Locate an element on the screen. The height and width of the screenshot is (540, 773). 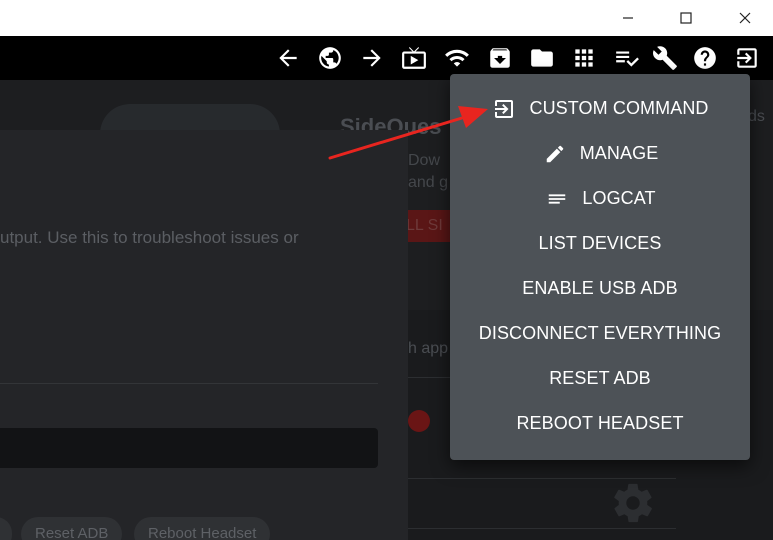
arrow-right-icon is located at coordinates (372, 58).